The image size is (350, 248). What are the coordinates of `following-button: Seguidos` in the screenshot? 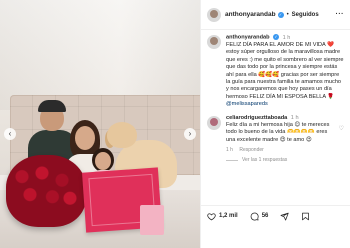 It's located at (305, 15).